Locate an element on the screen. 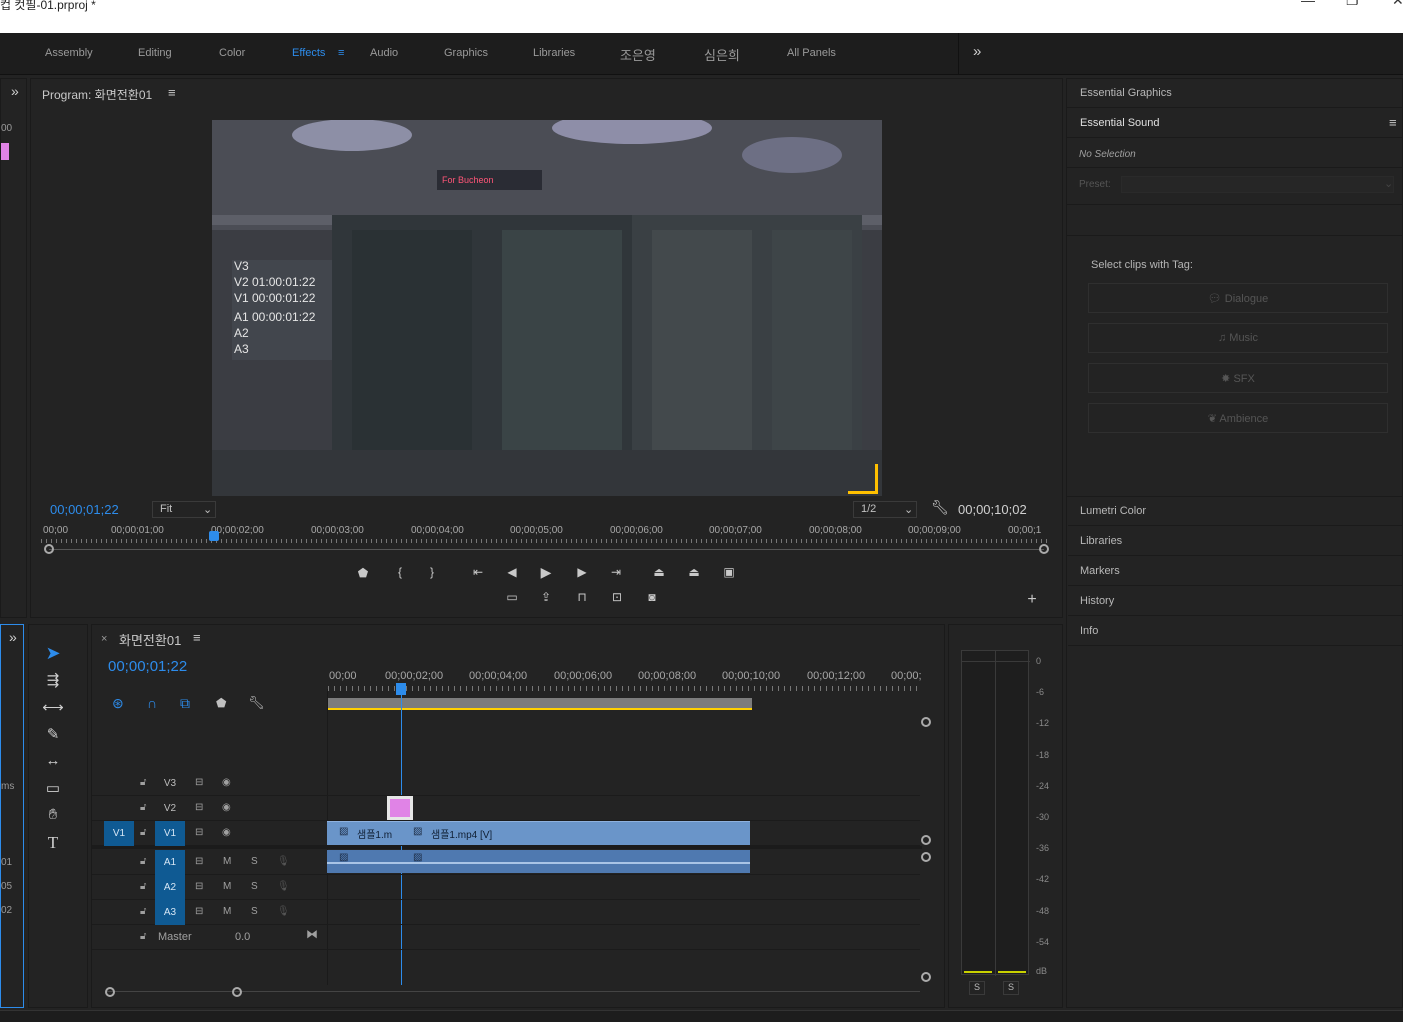  tag-sfx-button: ✸ SFX is located at coordinates (1238, 378).